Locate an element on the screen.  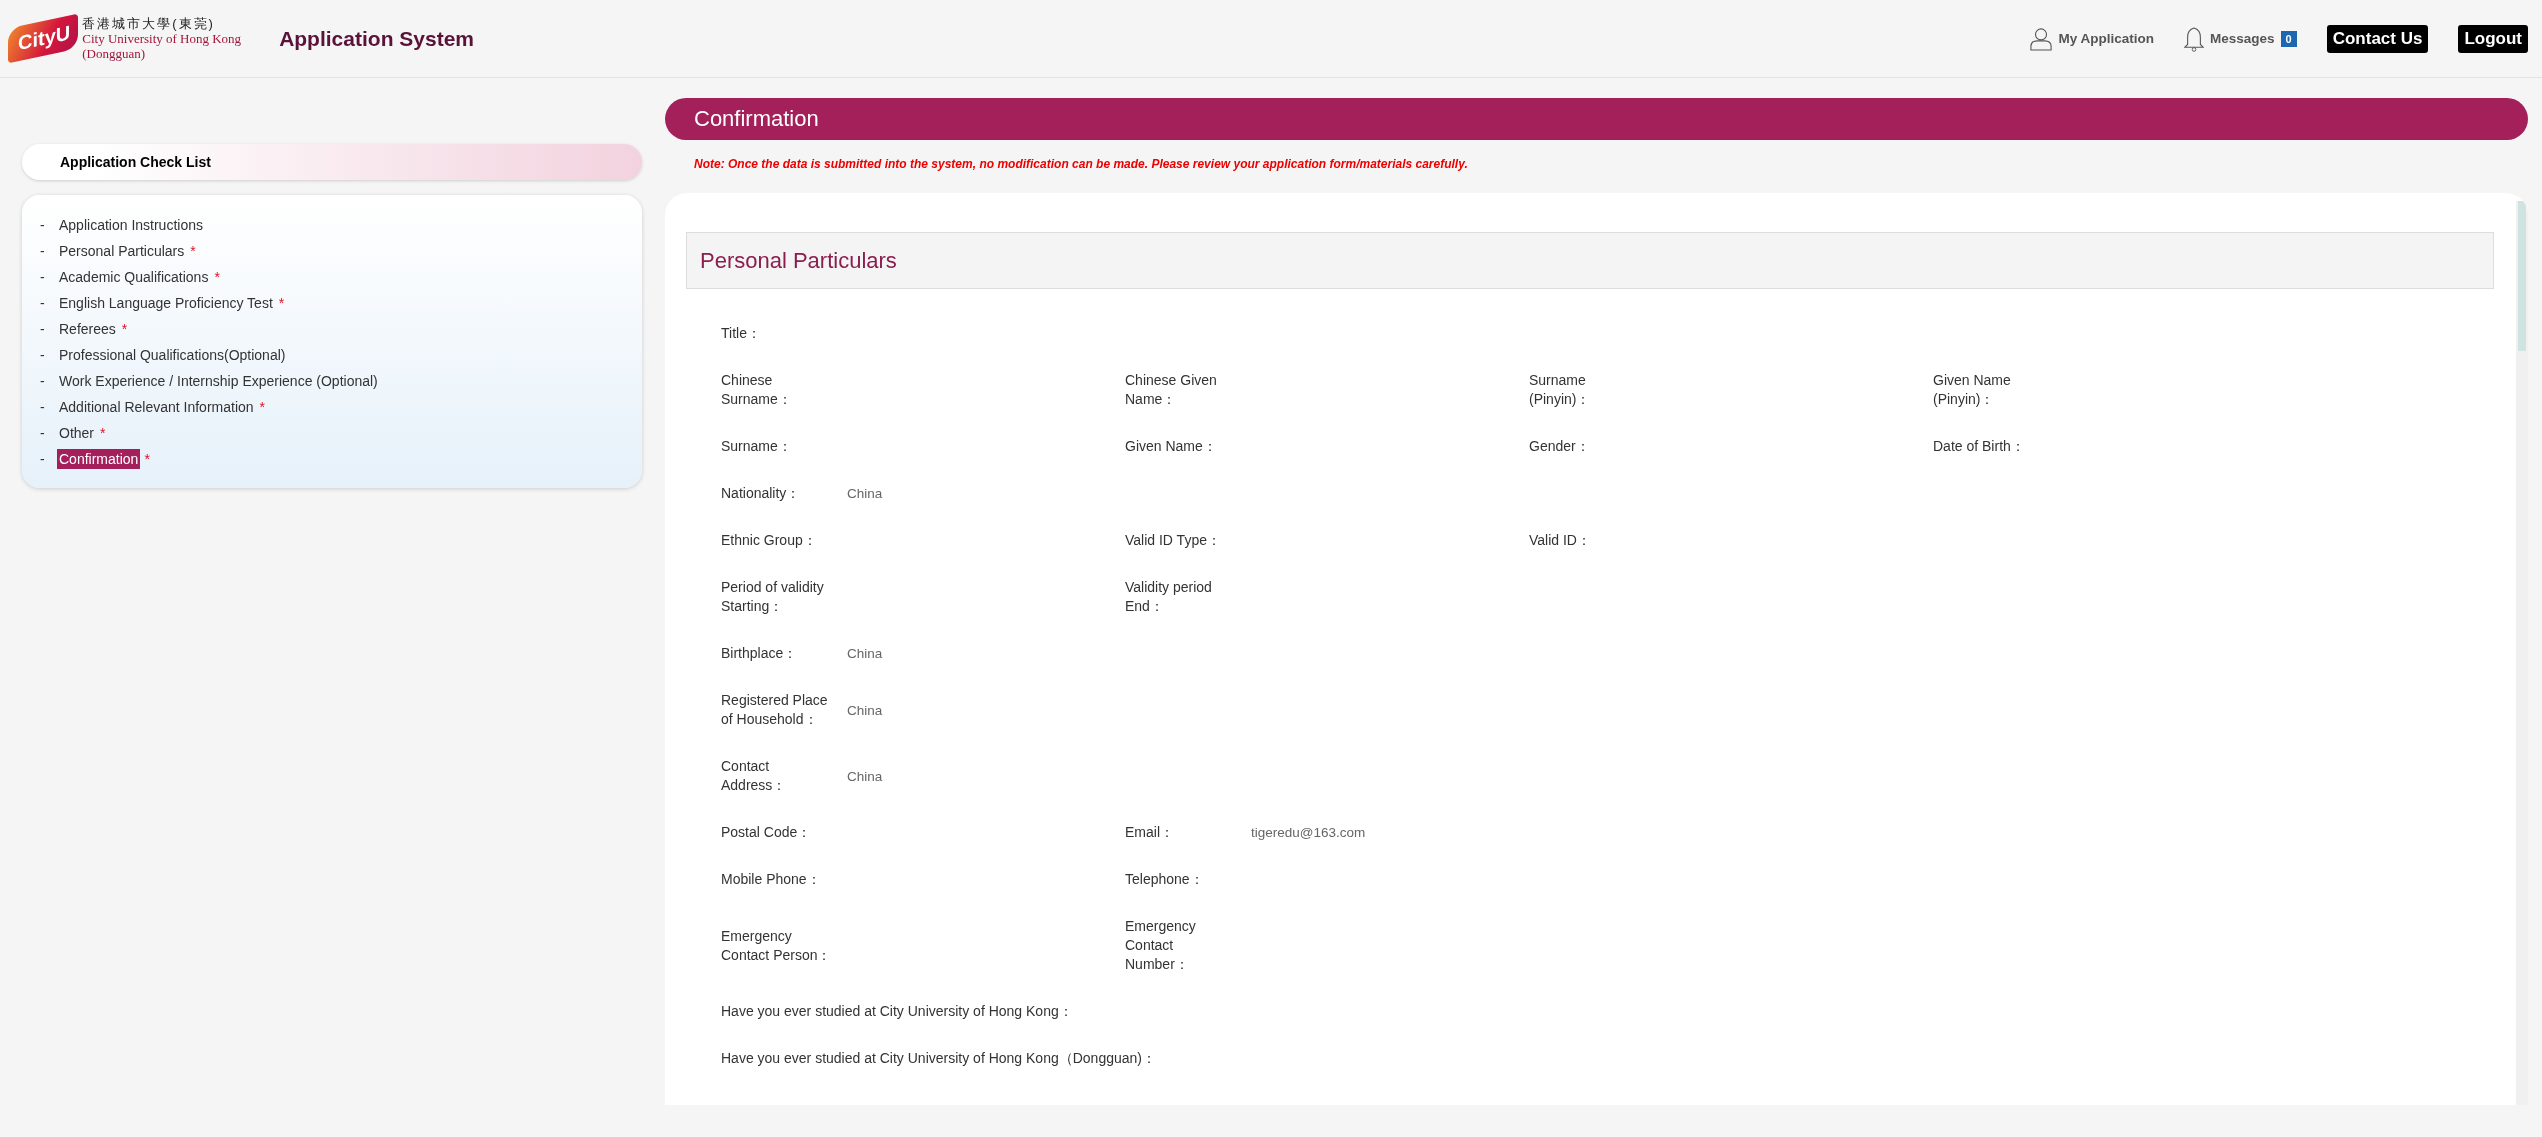
field-label: Validity period End： is located at coordinates (1169, 597).